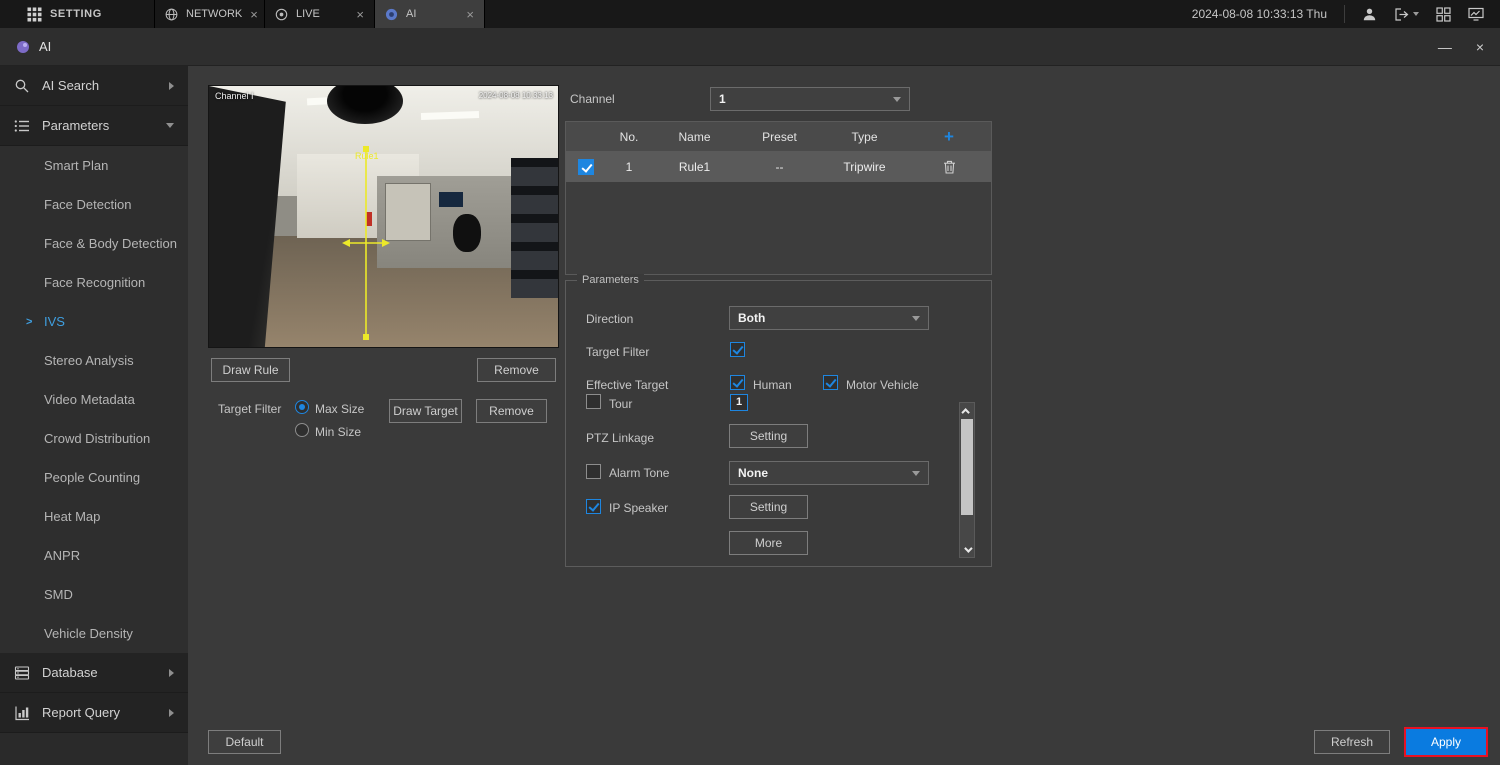  What do you see at coordinates (949, 137) in the screenshot?
I see `add-rule-button: +` at bounding box center [949, 137].